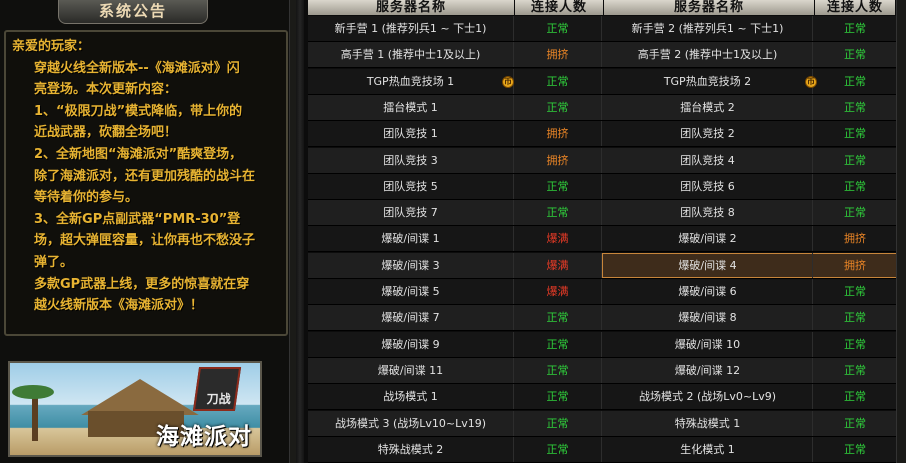 The width and height of the screenshot is (906, 463). I want to click on notice-line: 1、“极限刀战”模式降临，带上你的, so click(138, 111).